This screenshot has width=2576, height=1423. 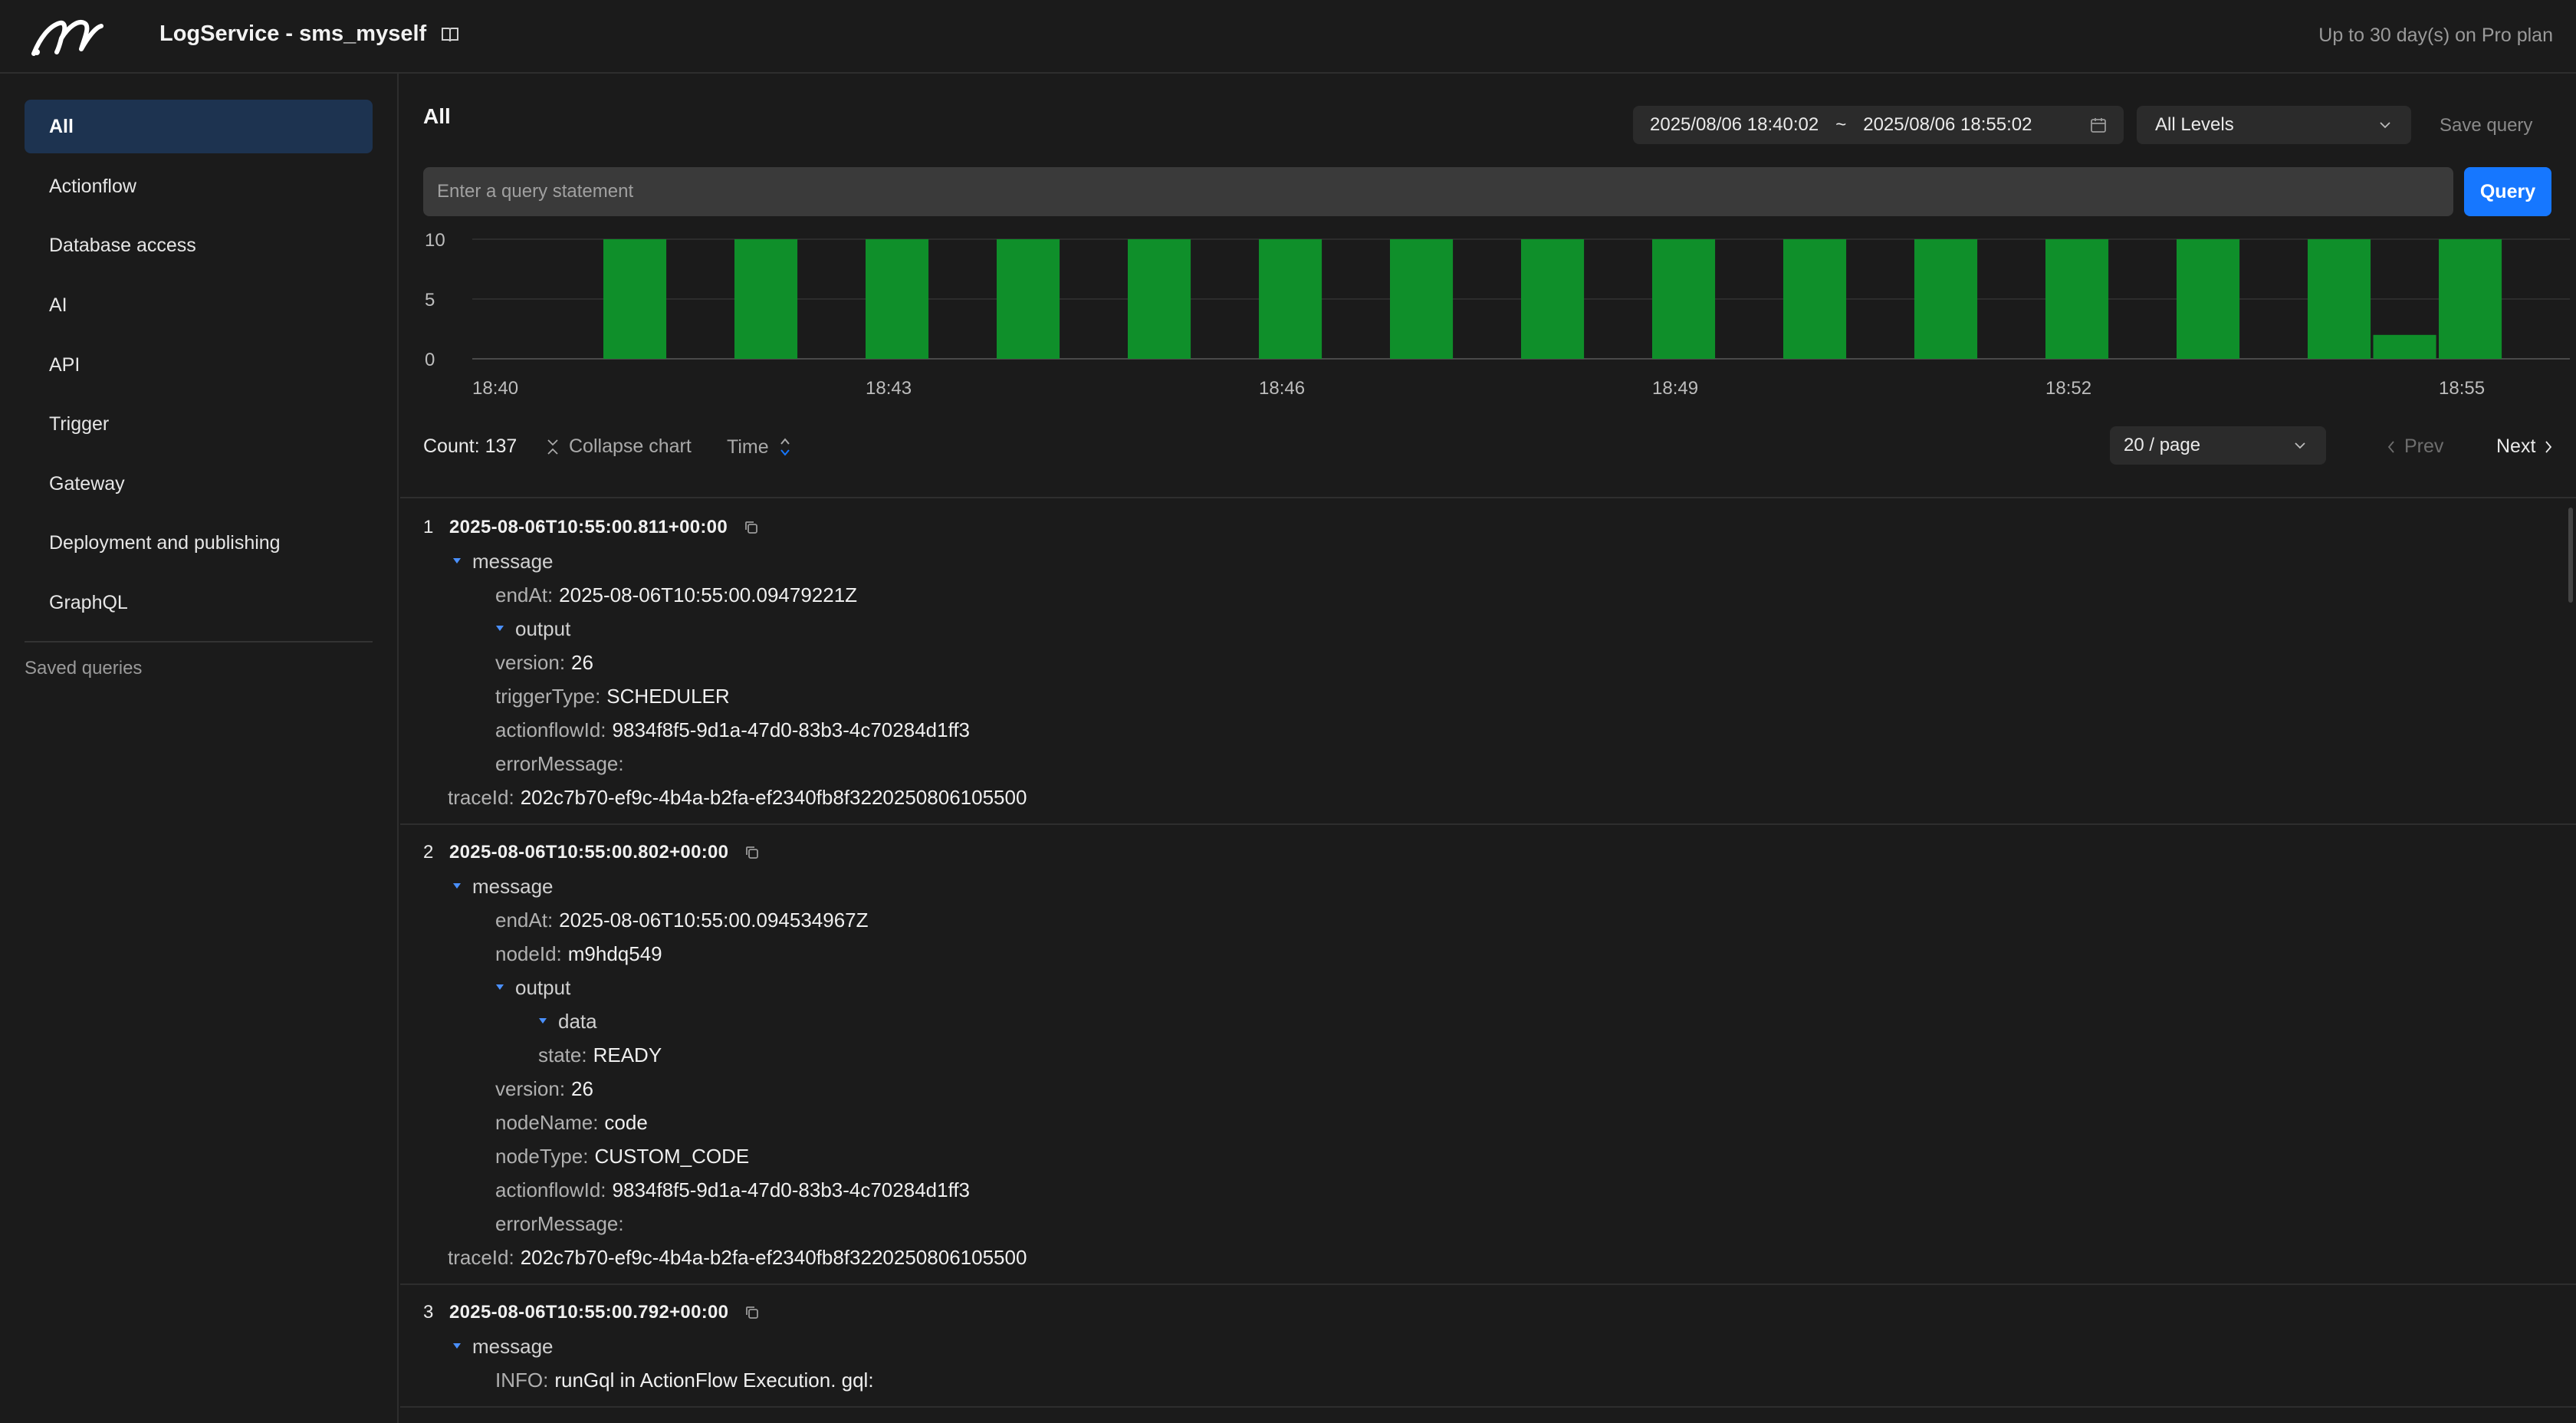 I want to click on sidebar-item-database-access: Database access, so click(x=199, y=246).